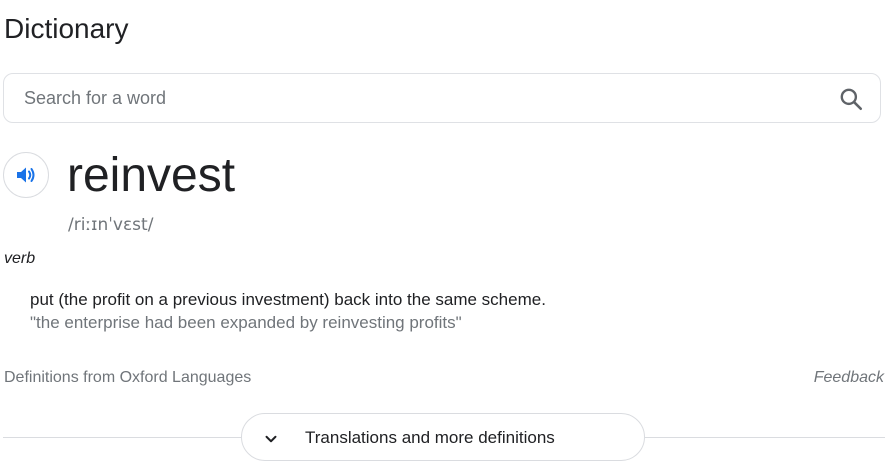 This screenshot has width=890, height=467. I want to click on chevron-down-icon, so click(271, 439).